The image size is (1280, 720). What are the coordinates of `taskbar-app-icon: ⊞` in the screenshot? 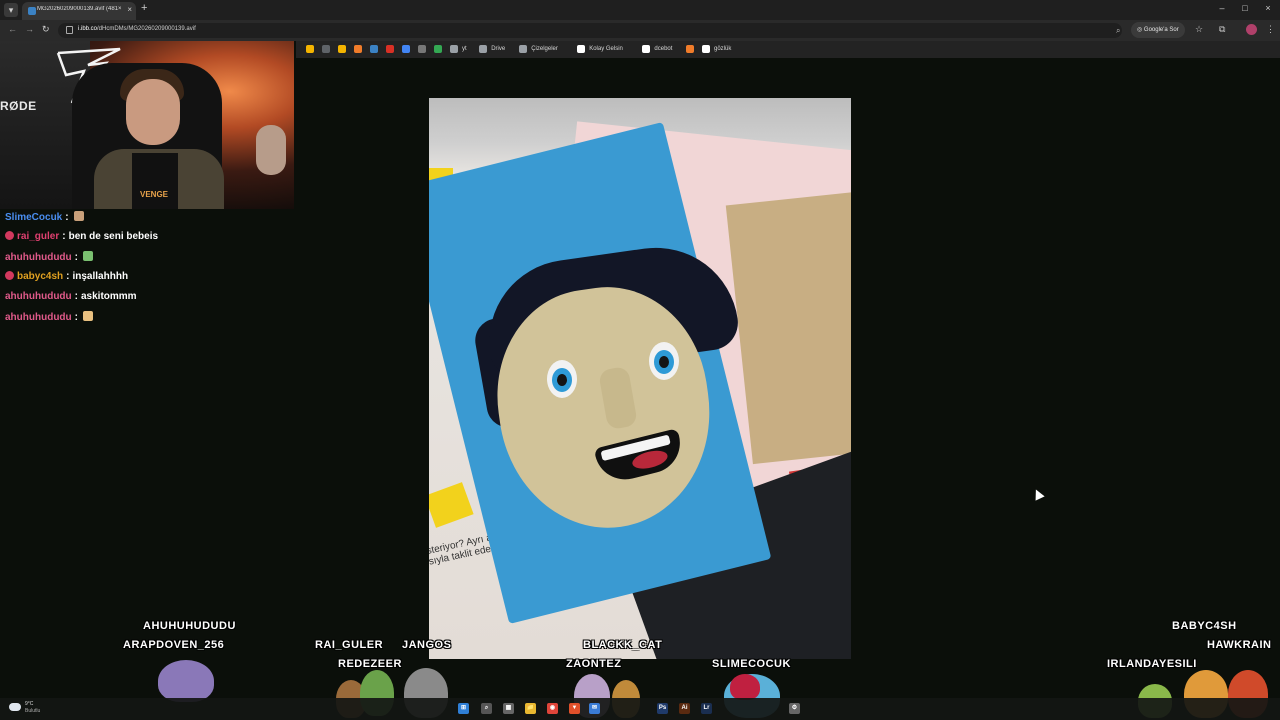 It's located at (463, 708).